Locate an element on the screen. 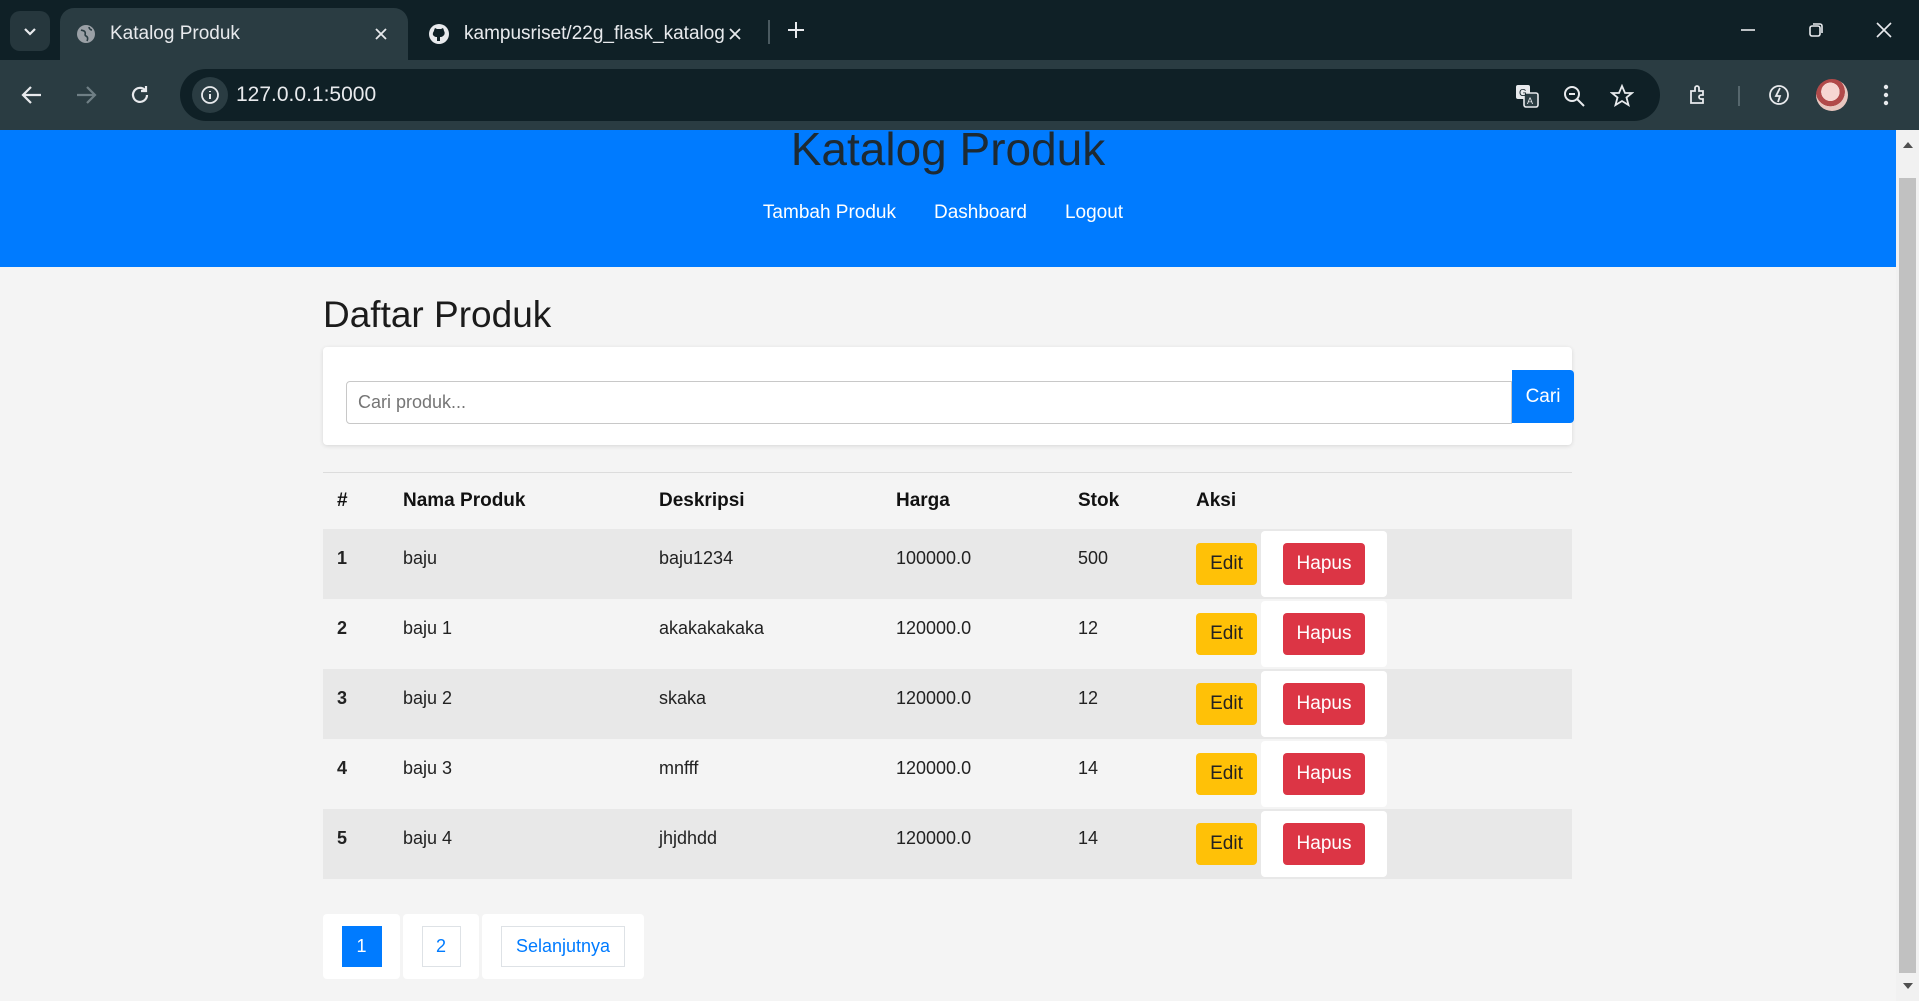 This screenshot has height=1001, width=1919. chevron-down-icon is located at coordinates (30, 32).